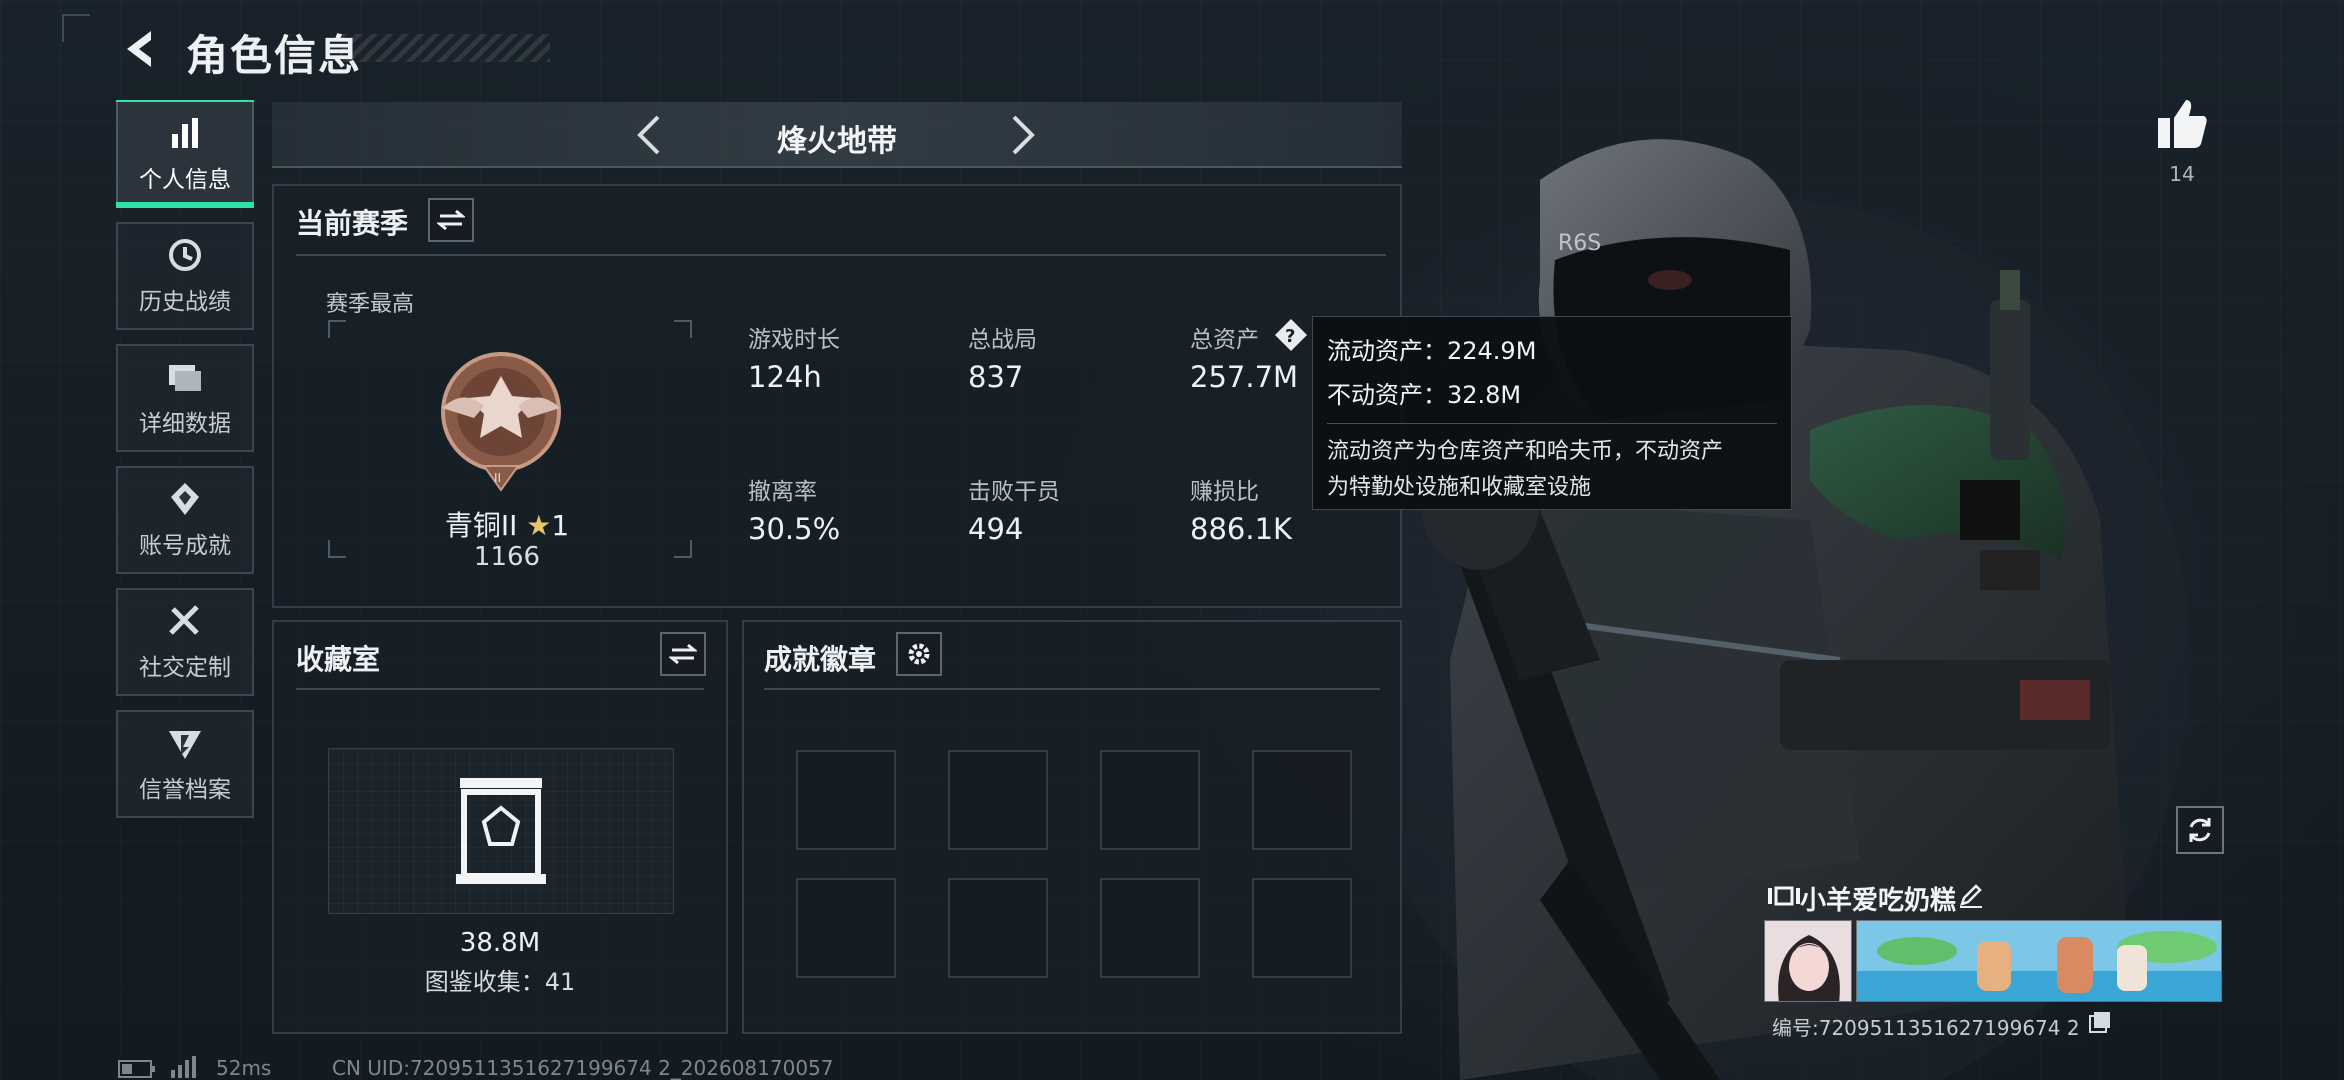  What do you see at coordinates (996, 529) in the screenshot?
I see `stat-value-kills: 494` at bounding box center [996, 529].